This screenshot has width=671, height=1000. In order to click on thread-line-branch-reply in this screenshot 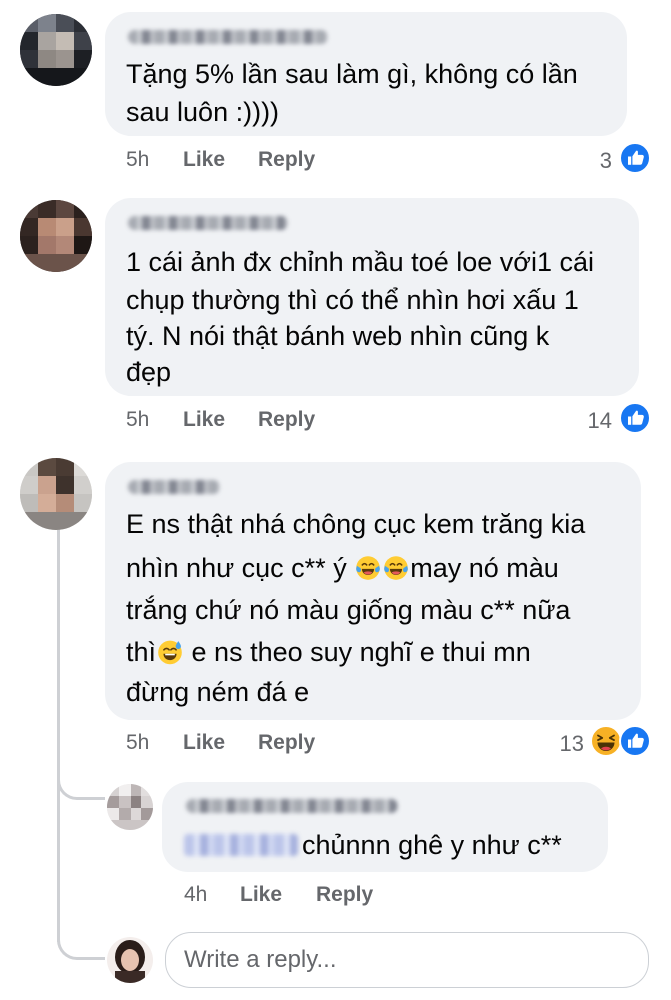, I will do `click(81, 783)`.